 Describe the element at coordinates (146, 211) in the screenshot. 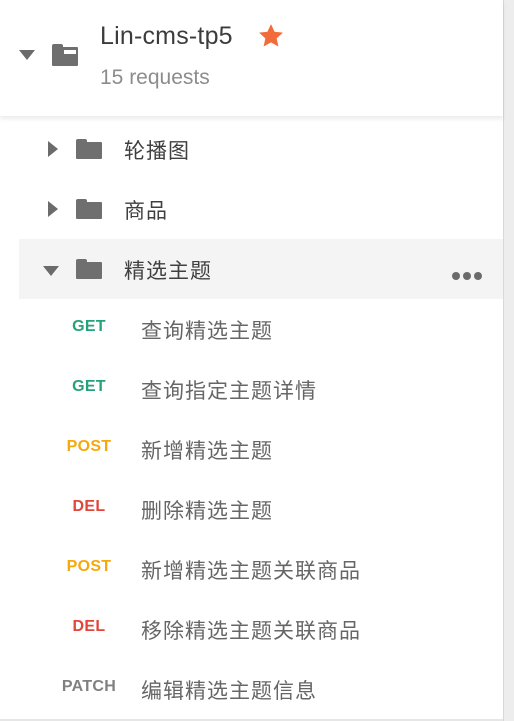

I see `folder-label: 商品` at that location.